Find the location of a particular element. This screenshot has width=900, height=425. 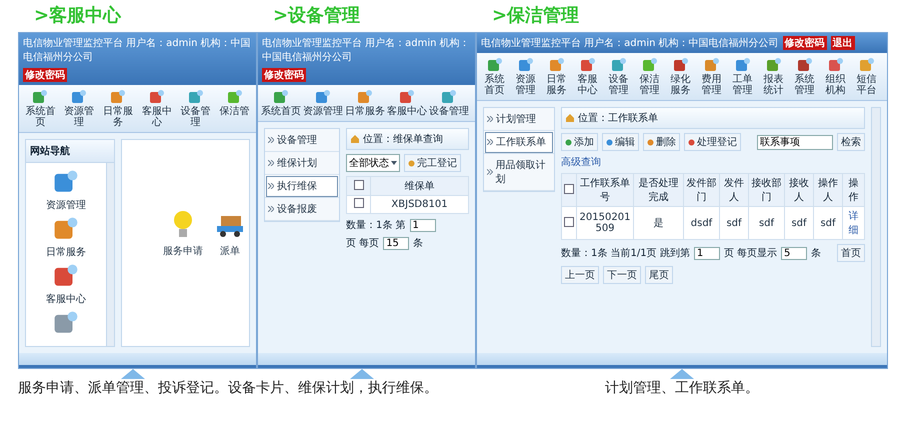

action-button: 完工登记 is located at coordinates (432, 163).